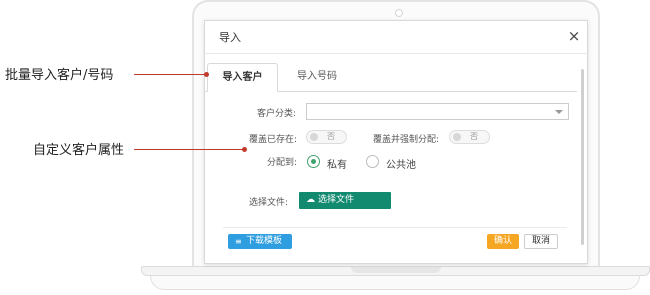  I want to click on overwrite-existing-label: 覆盖已存在:, so click(273, 140).